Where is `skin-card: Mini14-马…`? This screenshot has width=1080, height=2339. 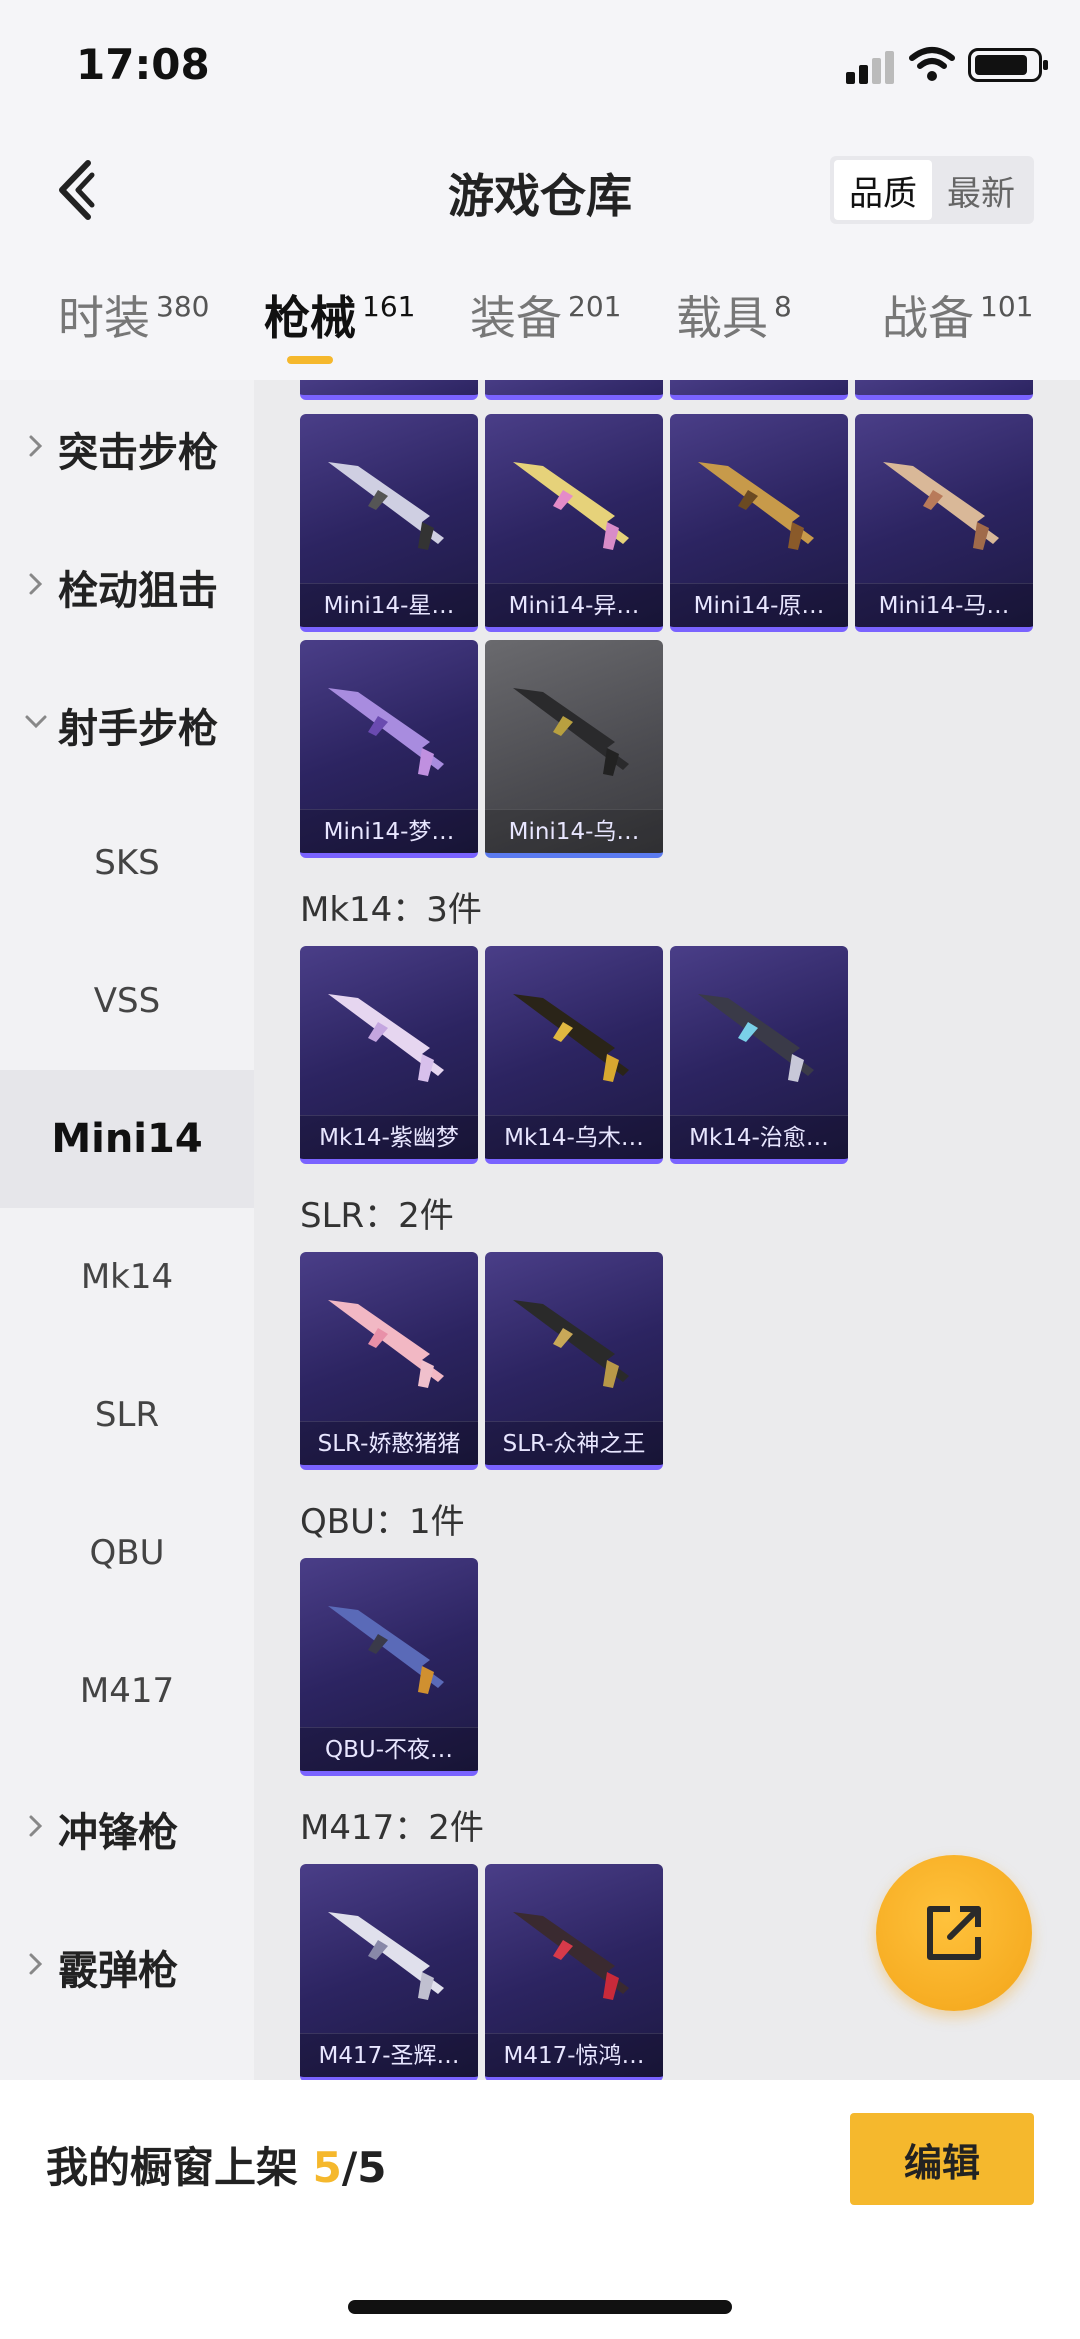 skin-card: Mini14-马… is located at coordinates (944, 523).